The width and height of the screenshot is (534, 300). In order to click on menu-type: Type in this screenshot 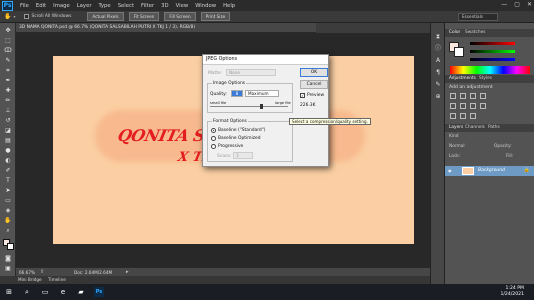, I will do `click(105, 6)`.